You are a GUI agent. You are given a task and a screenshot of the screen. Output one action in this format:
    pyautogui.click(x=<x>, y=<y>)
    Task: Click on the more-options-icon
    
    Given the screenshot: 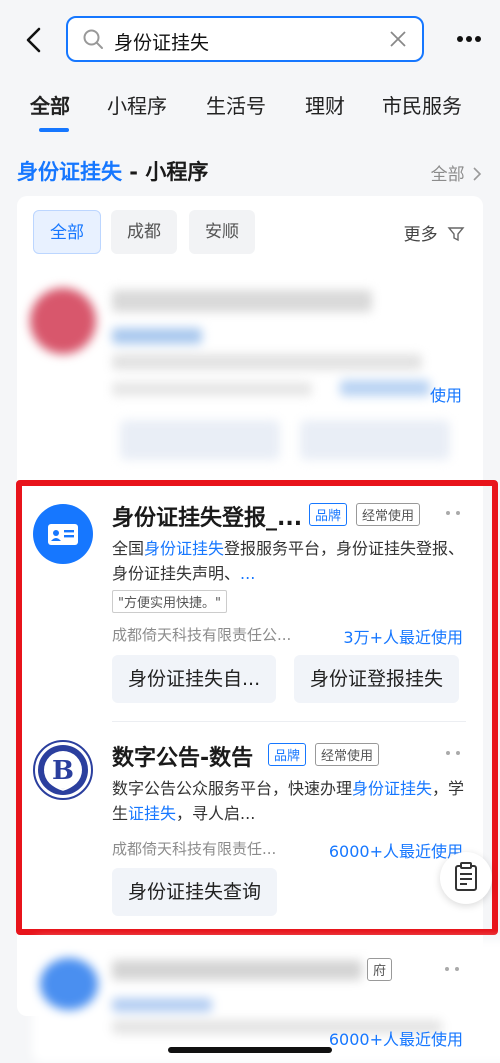 What is the action you would take?
    pyautogui.click(x=469, y=39)
    